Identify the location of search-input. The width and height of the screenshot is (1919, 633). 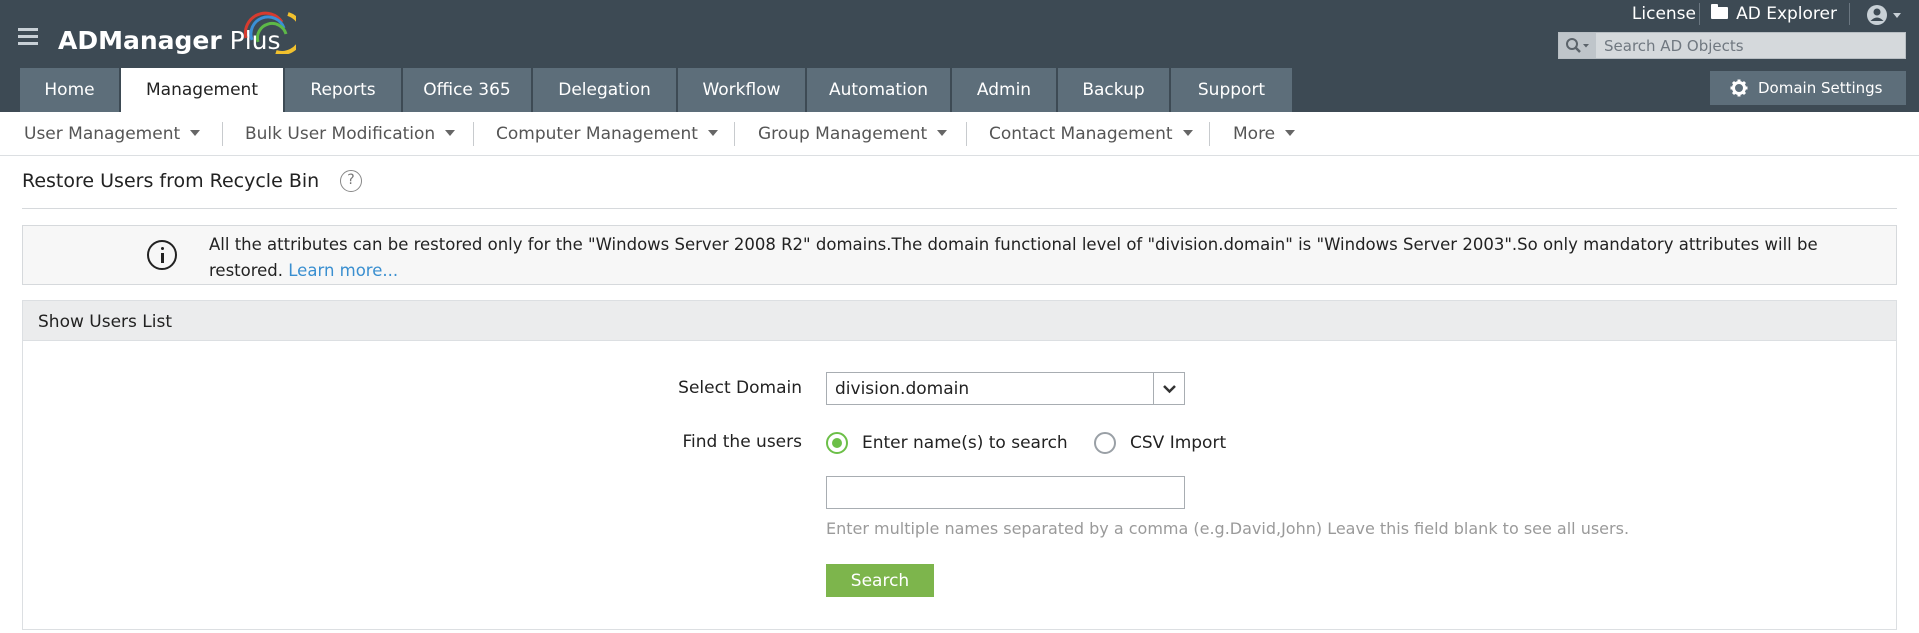
(1749, 45).